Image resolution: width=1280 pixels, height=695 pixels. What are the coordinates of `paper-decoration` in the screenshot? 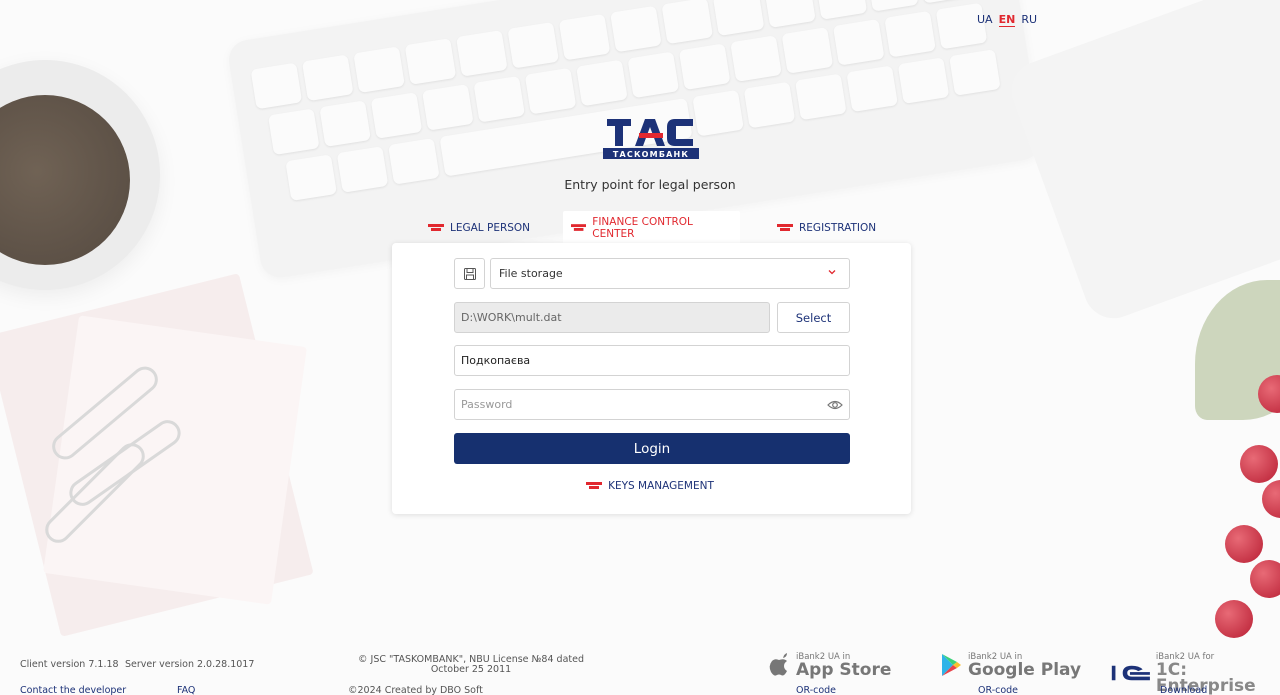 It's located at (175, 460).